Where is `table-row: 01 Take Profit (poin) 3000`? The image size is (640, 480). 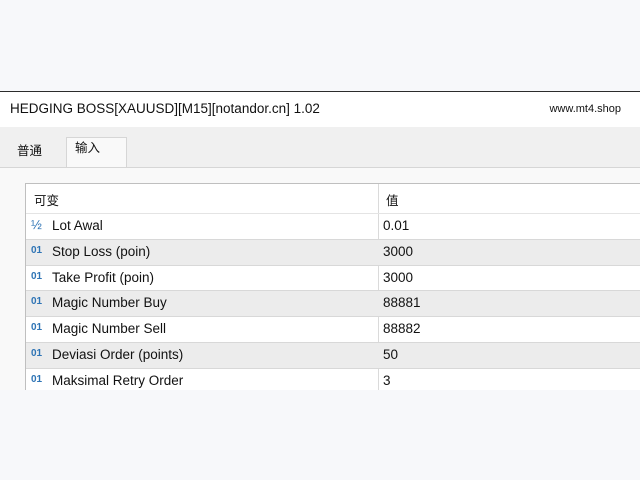 table-row: 01 Take Profit (poin) 3000 is located at coordinates (333, 279).